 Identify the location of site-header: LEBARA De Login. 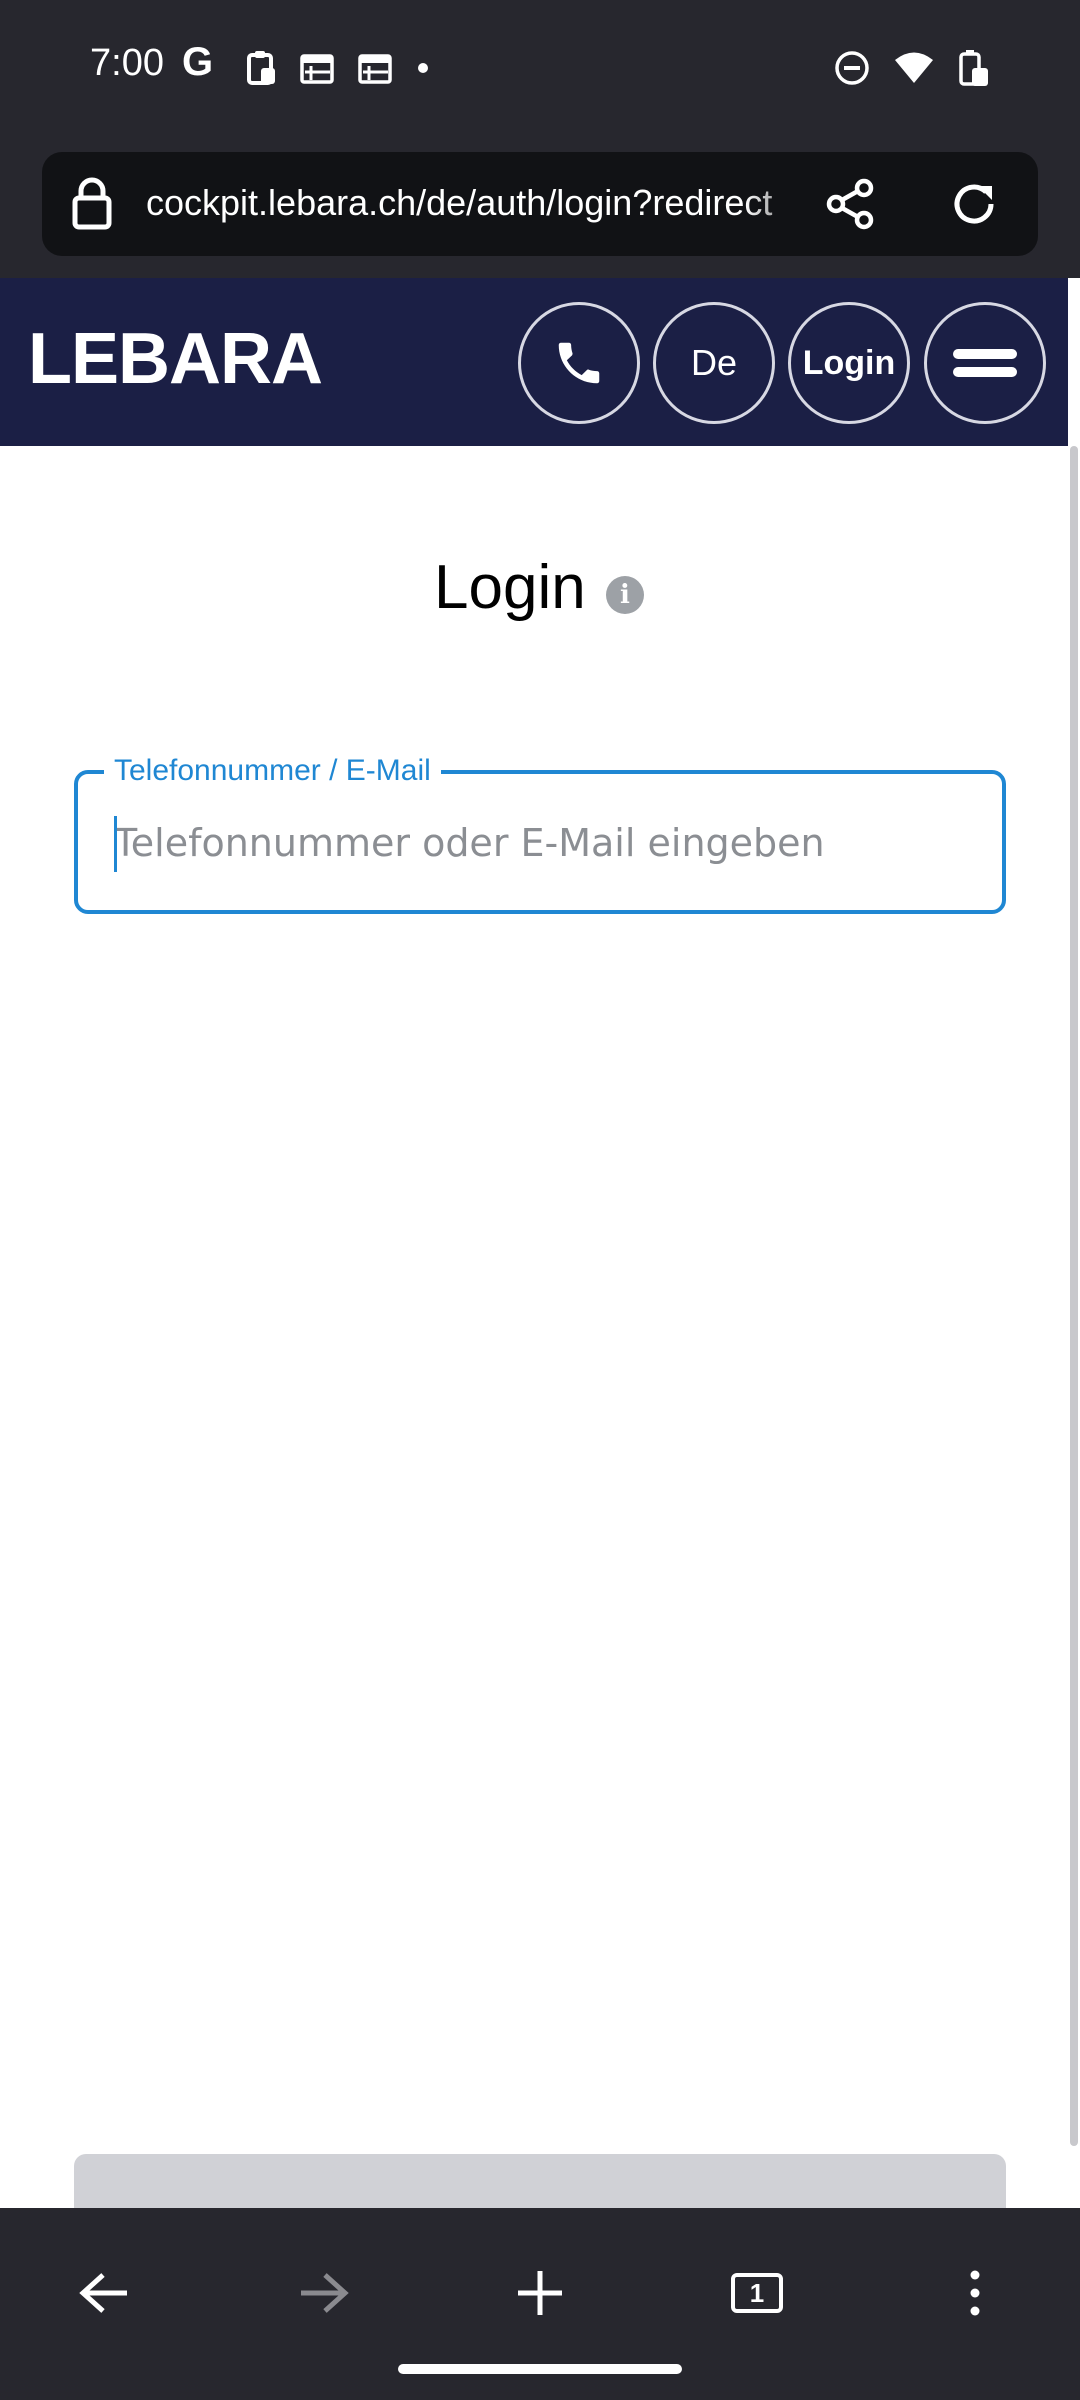
(534, 362).